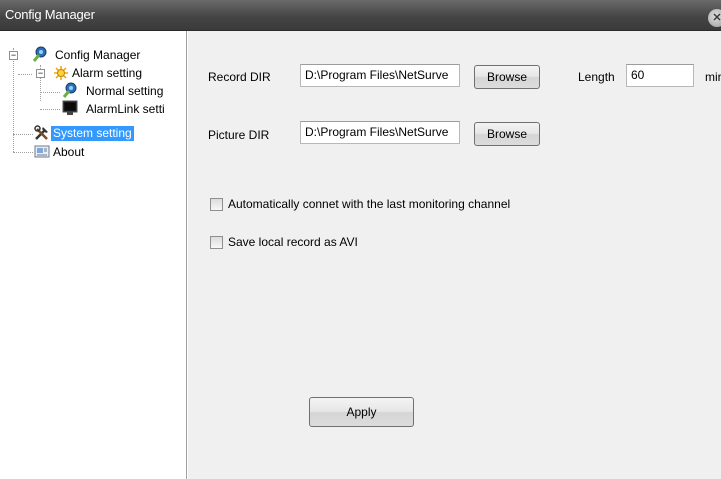  I want to click on save-avi-option: Save local record as AVI, so click(335, 243).